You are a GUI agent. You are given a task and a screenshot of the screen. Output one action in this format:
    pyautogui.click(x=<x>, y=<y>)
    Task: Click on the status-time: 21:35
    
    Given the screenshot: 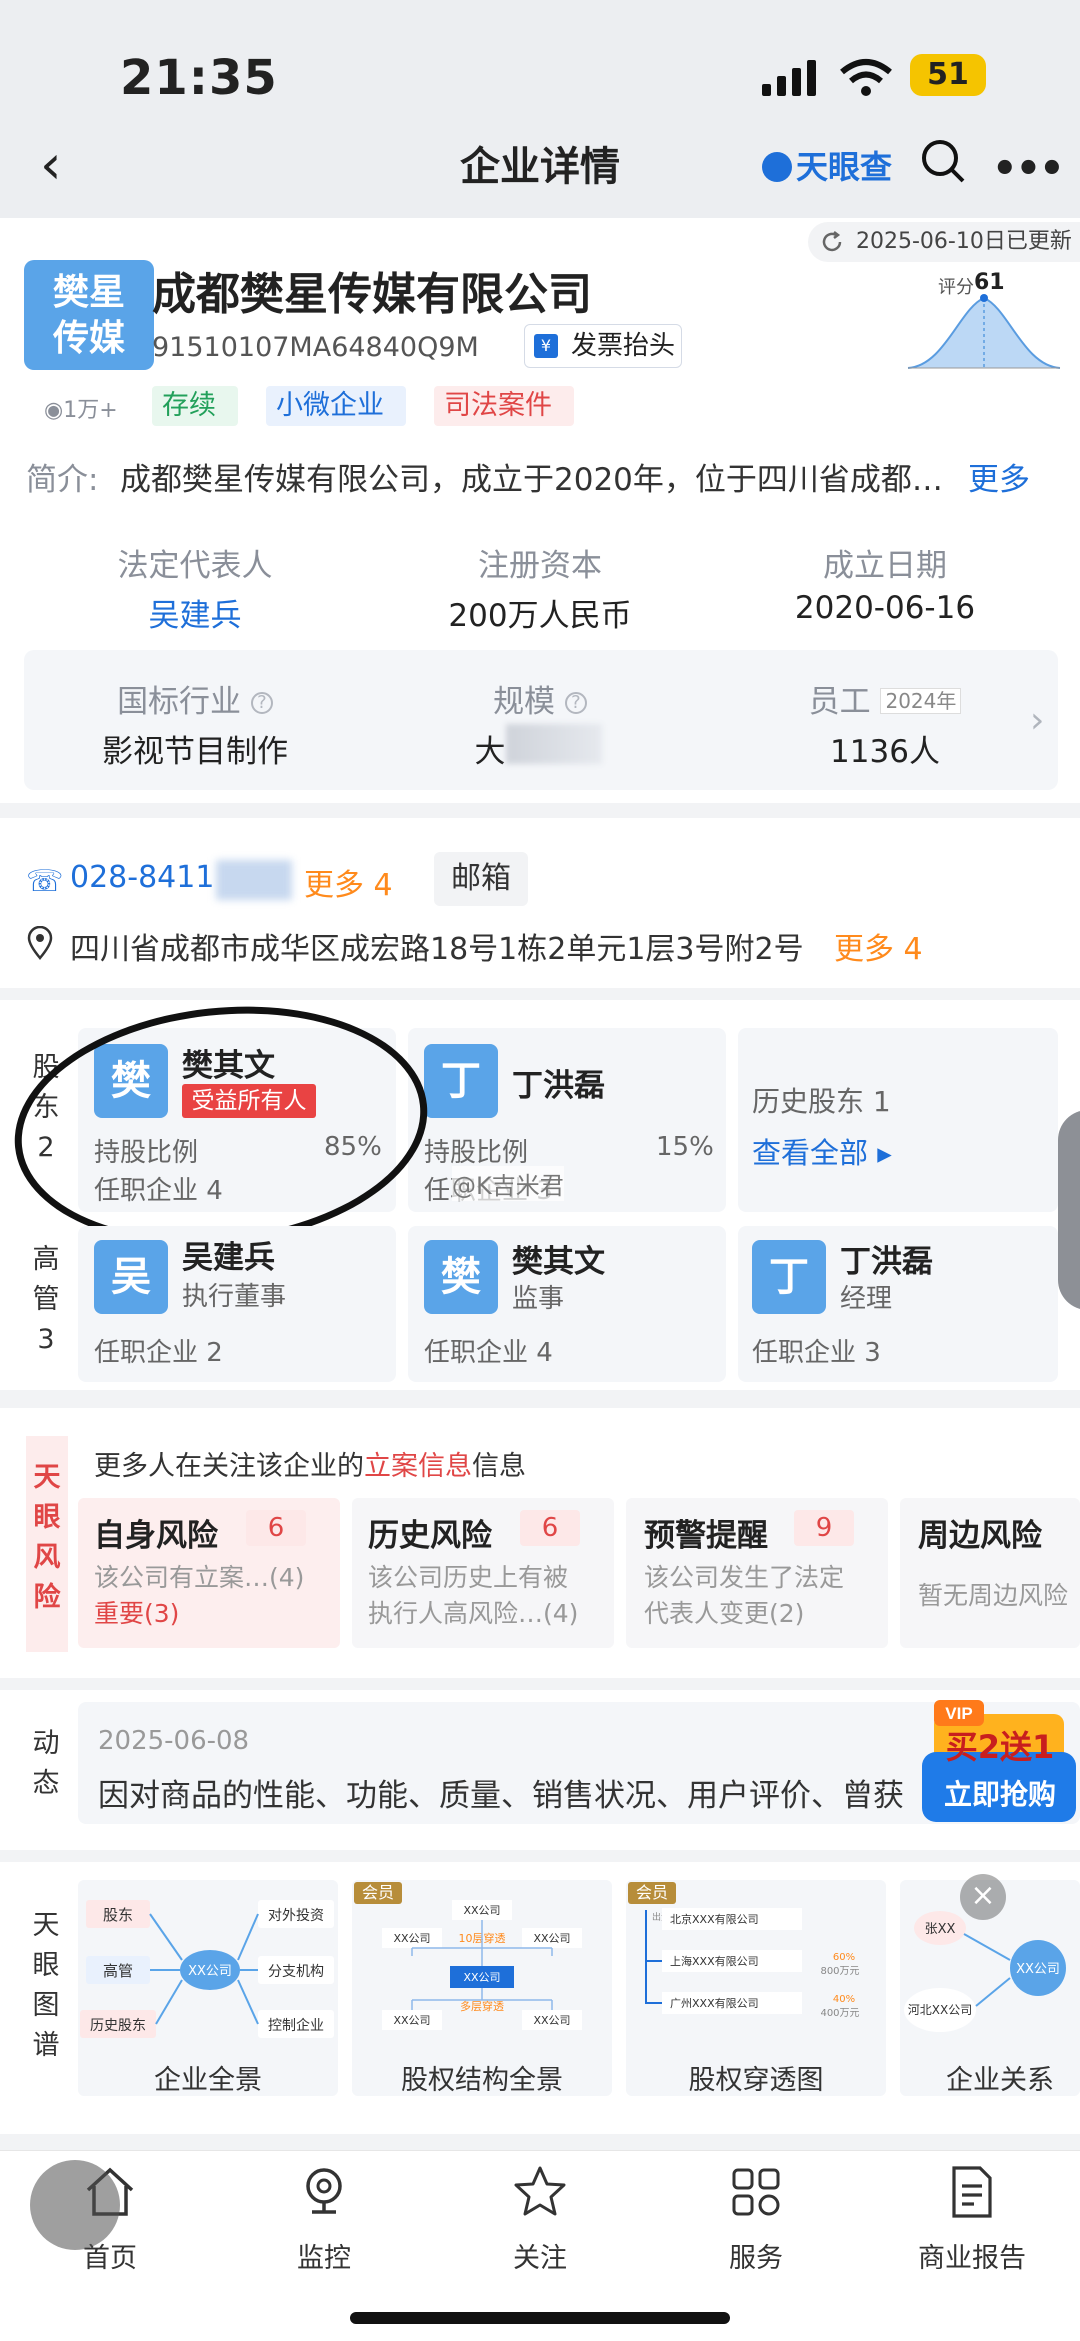 What is the action you would take?
    pyautogui.click(x=199, y=78)
    